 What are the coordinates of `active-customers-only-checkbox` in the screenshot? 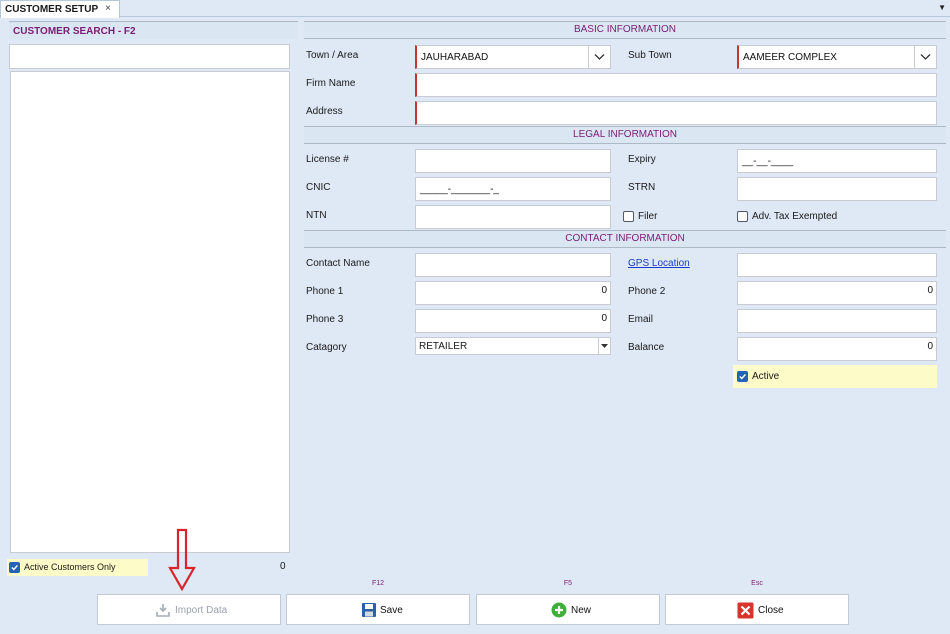 It's located at (14, 567).